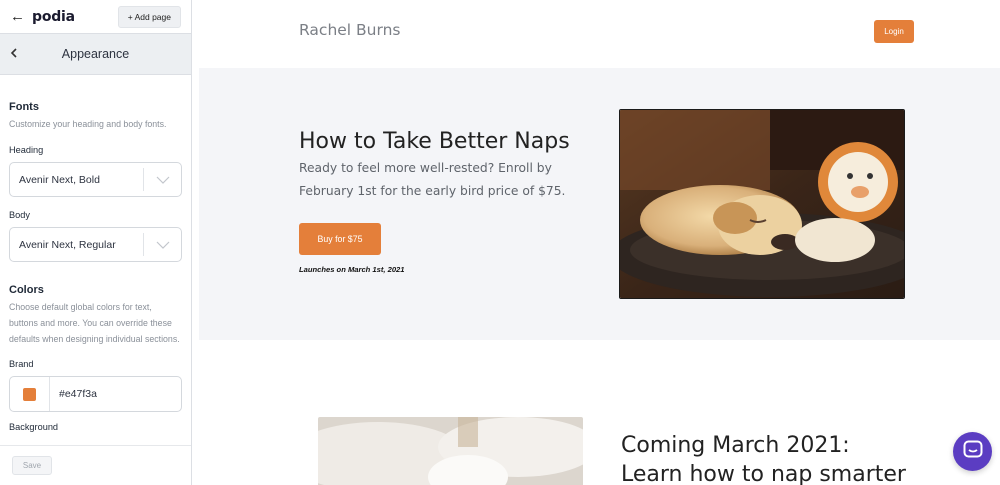  What do you see at coordinates (14, 54) in the screenshot?
I see `chevron-left-icon` at bounding box center [14, 54].